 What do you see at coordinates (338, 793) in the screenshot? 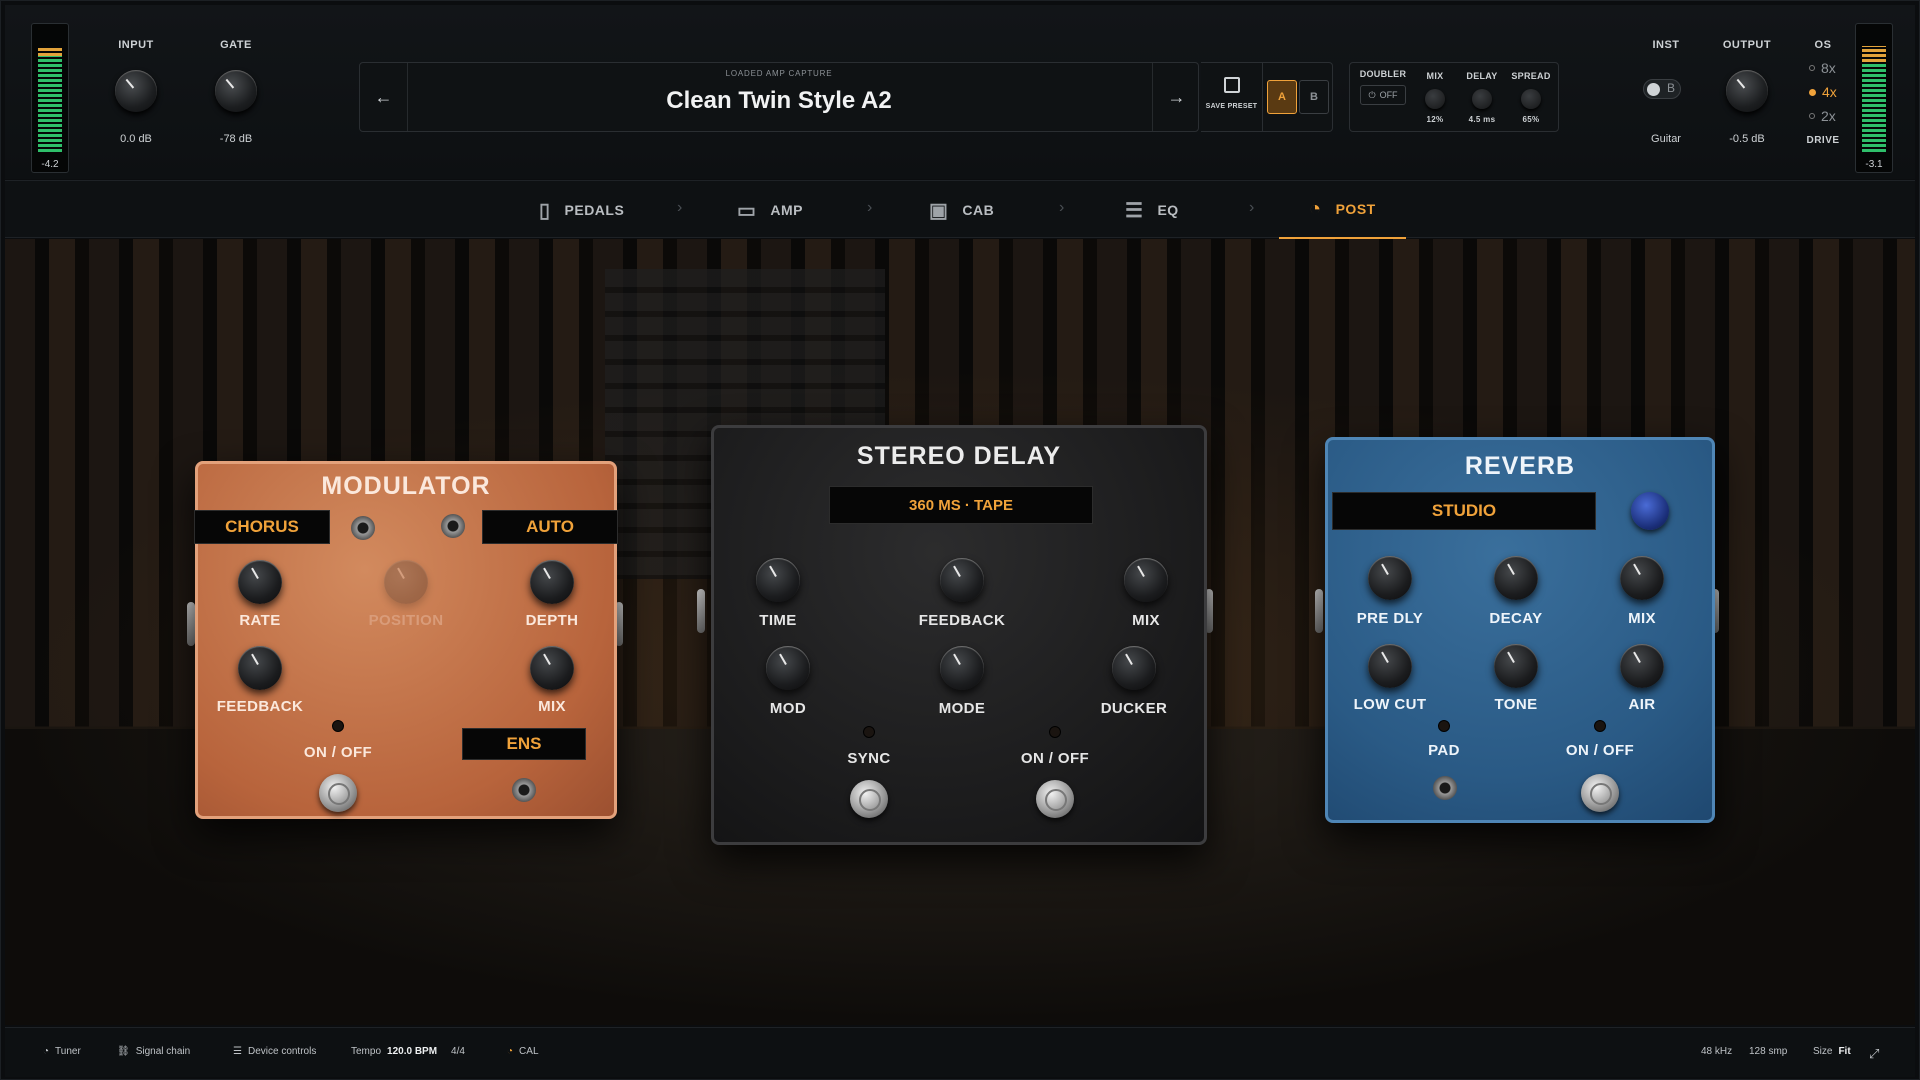
I see `modulator-footswitch` at bounding box center [338, 793].